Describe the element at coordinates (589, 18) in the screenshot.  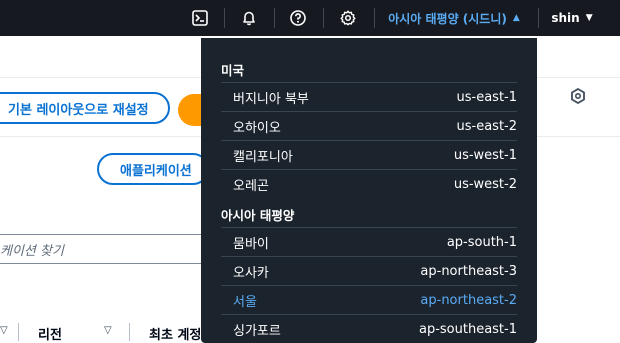
I see `caret-down-icon: ▼` at that location.